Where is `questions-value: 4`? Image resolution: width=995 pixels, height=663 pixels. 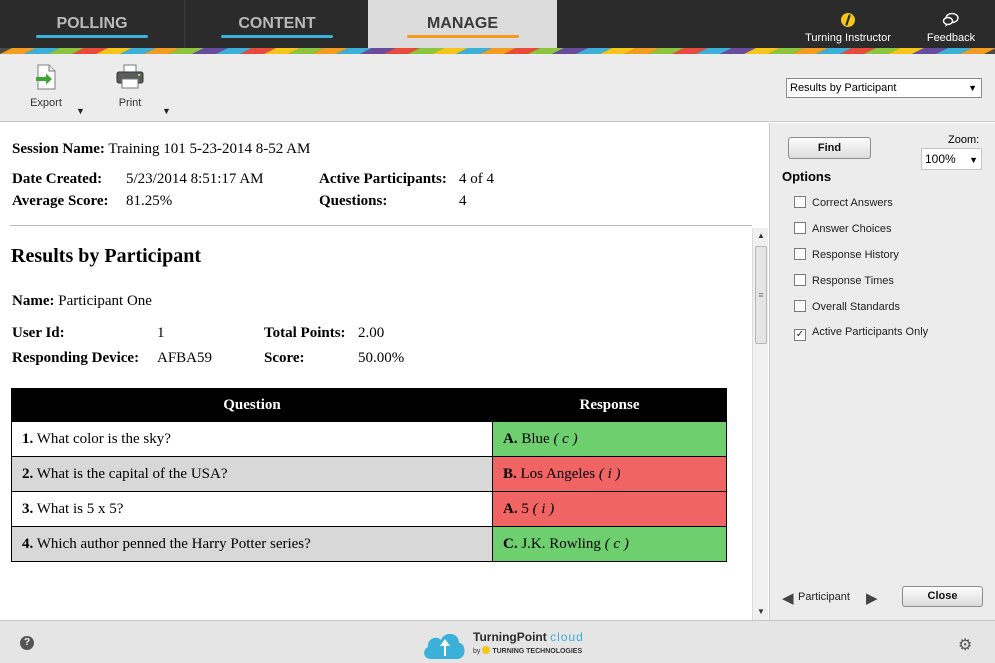 questions-value: 4 is located at coordinates (463, 201).